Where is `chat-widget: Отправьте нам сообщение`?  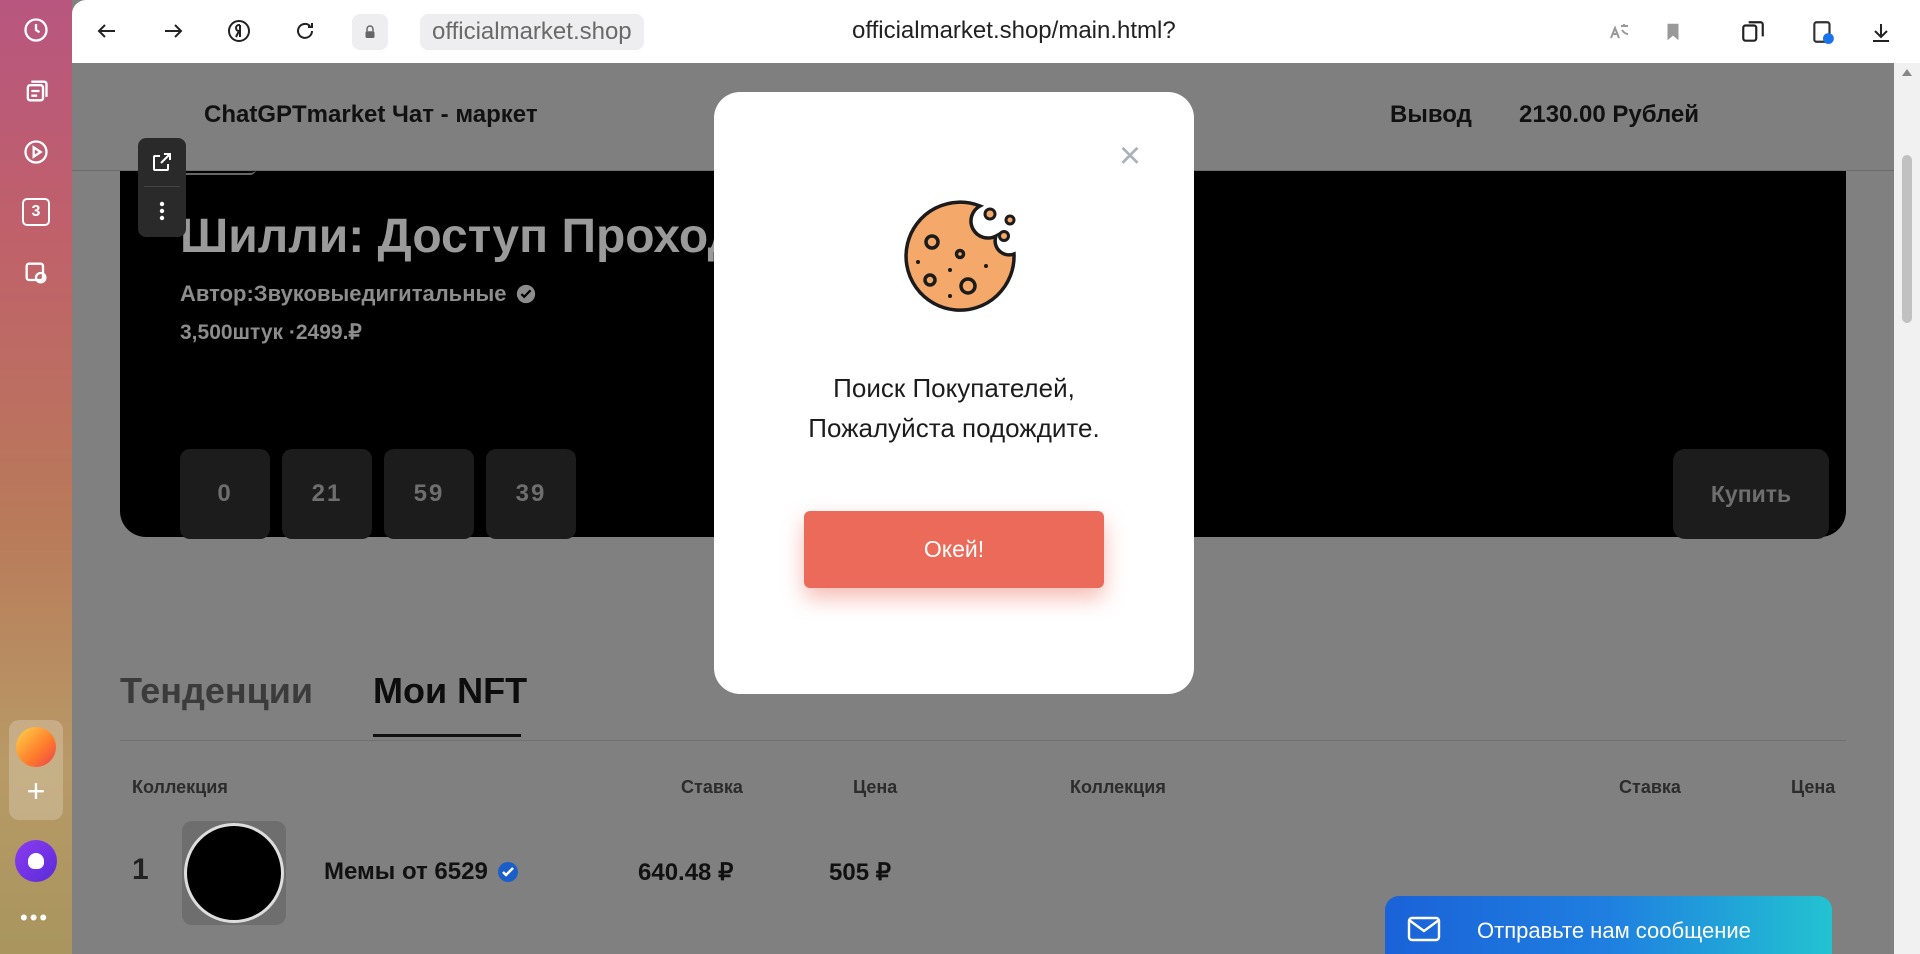 chat-widget: Отправьте нам сообщение is located at coordinates (1608, 925).